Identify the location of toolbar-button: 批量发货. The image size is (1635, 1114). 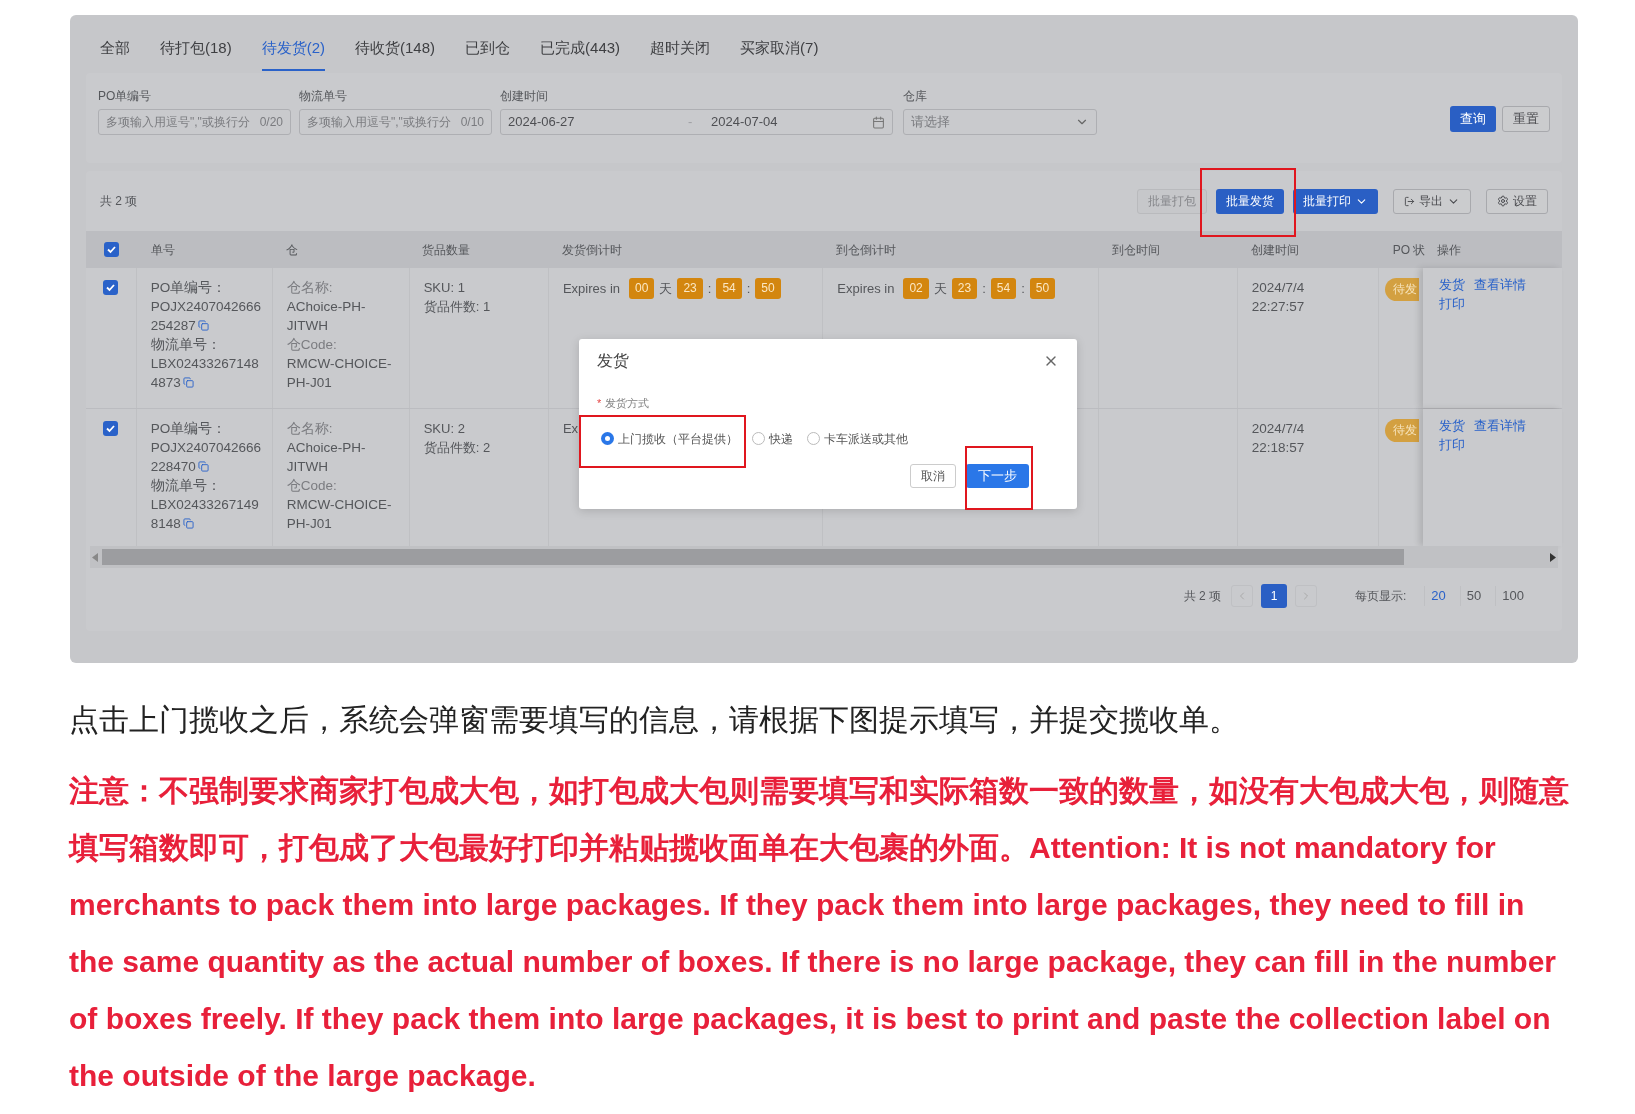
(1250, 201).